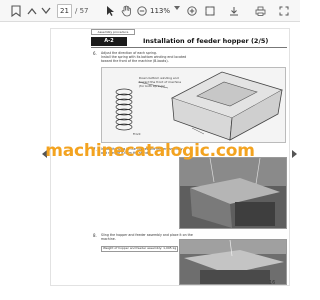  Describe the element at coordinates (109, 41) in the screenshot. I see `section-tag: A-2` at that location.